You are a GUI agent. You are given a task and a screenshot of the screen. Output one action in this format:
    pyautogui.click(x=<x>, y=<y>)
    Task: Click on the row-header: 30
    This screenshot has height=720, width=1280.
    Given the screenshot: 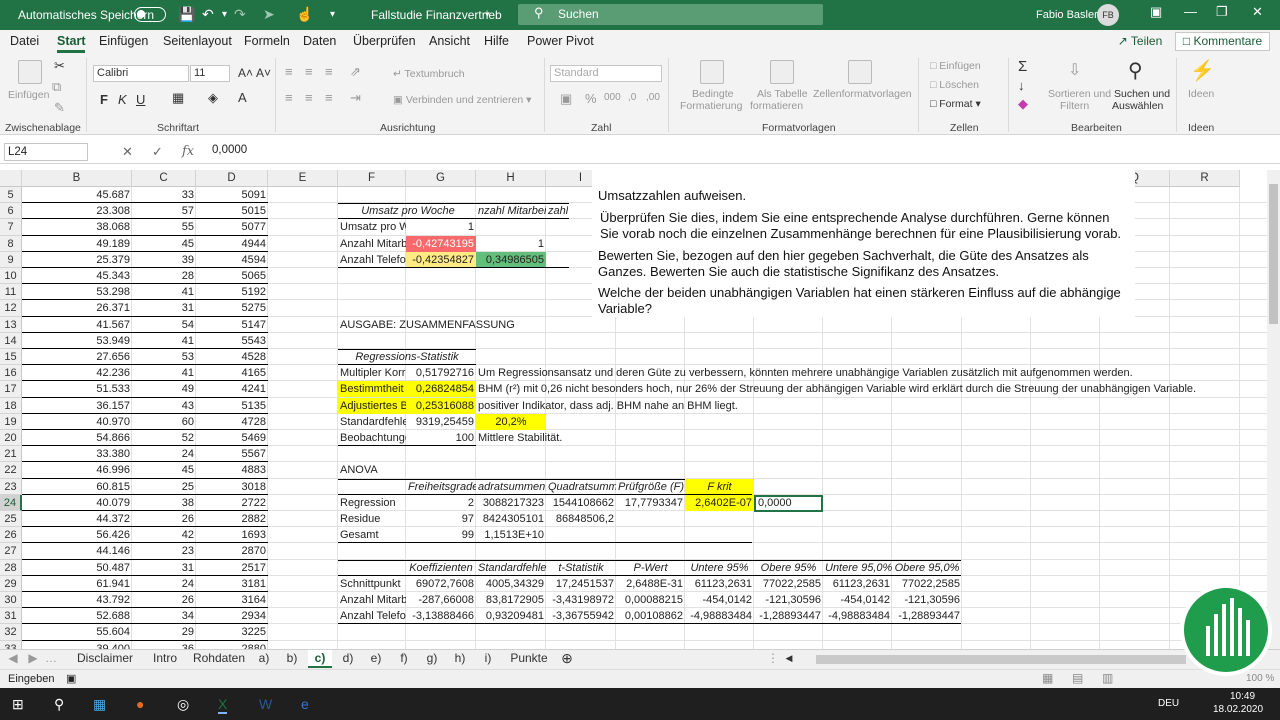 What is the action you would take?
    pyautogui.click(x=11, y=600)
    